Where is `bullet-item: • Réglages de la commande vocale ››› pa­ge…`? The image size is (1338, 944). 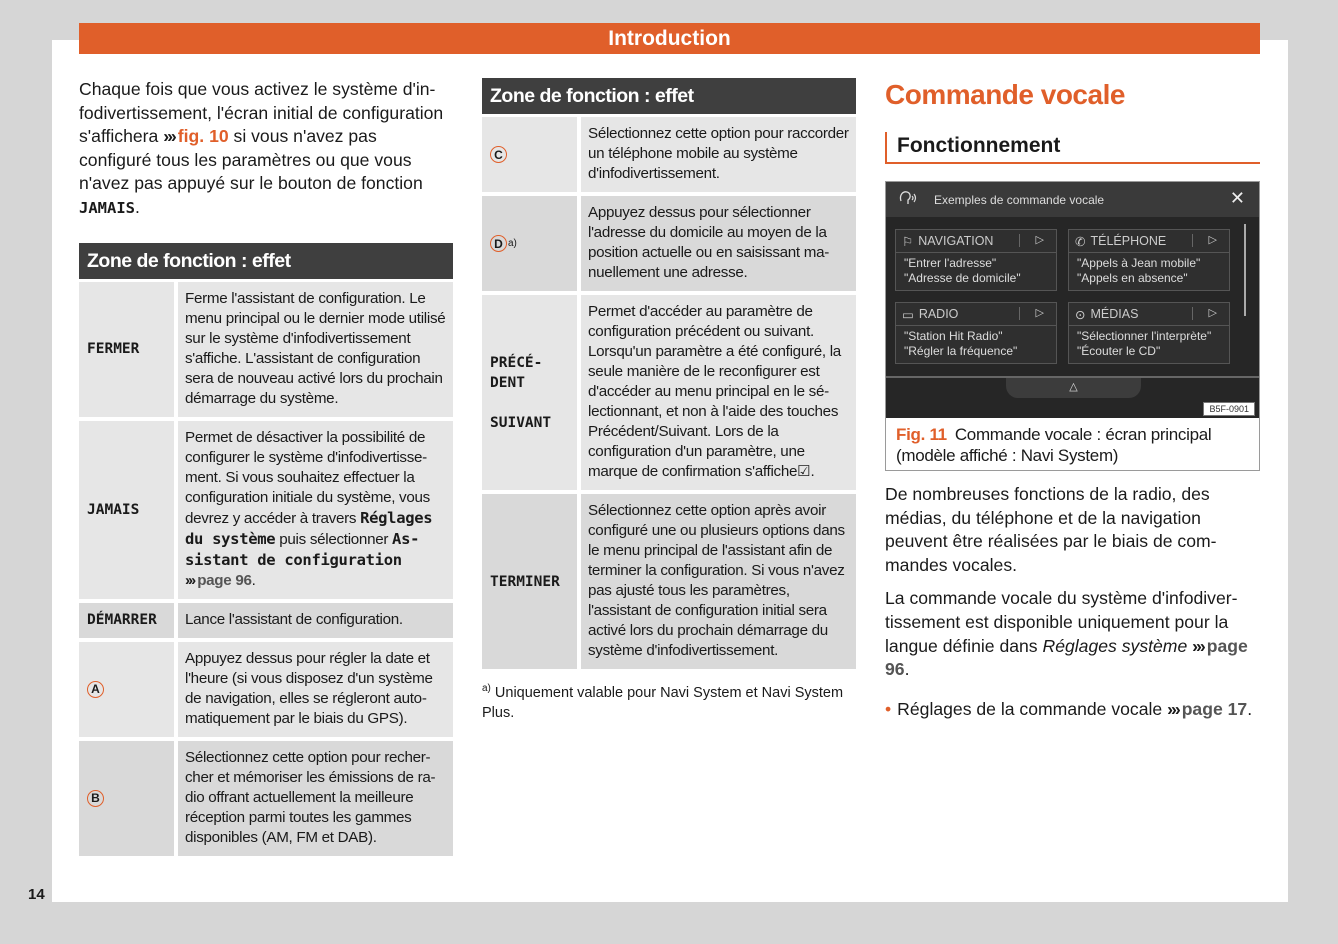 bullet-item: • Réglages de la commande vocale ››› pa­ge… is located at coordinates (1069, 708).